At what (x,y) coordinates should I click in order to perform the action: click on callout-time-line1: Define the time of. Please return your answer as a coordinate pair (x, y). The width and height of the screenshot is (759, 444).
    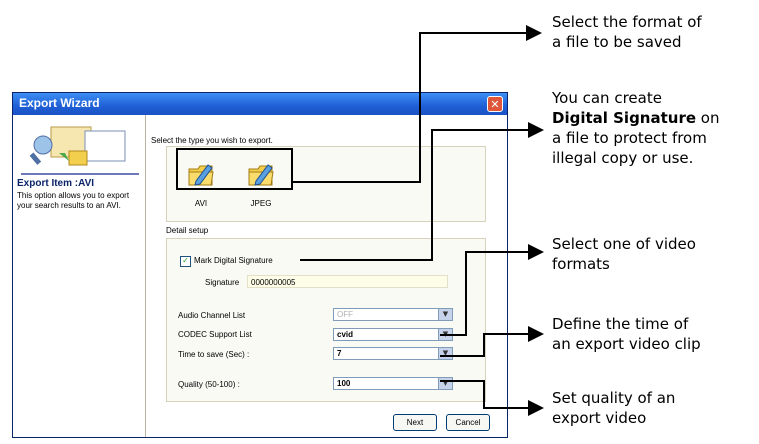
    Looking at the image, I should click on (620, 324).